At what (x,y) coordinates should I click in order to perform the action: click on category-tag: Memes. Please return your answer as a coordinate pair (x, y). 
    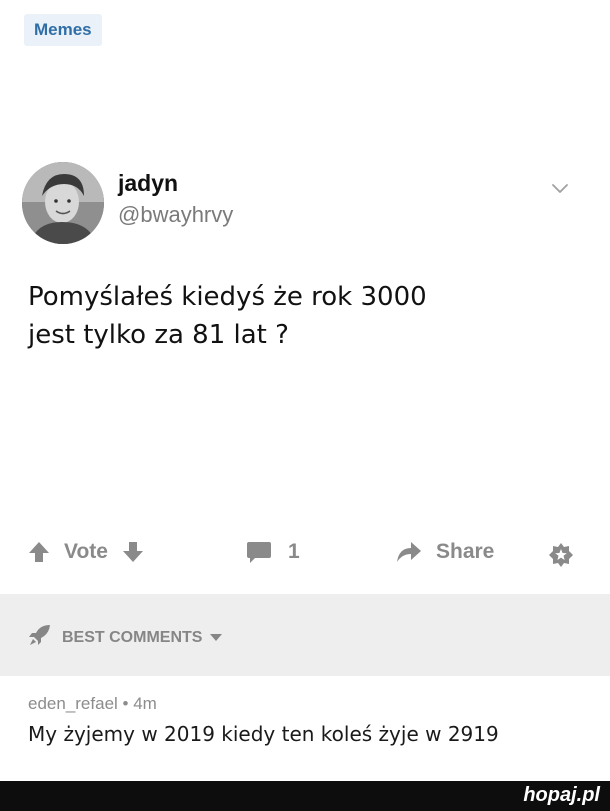
    Looking at the image, I should click on (63, 30).